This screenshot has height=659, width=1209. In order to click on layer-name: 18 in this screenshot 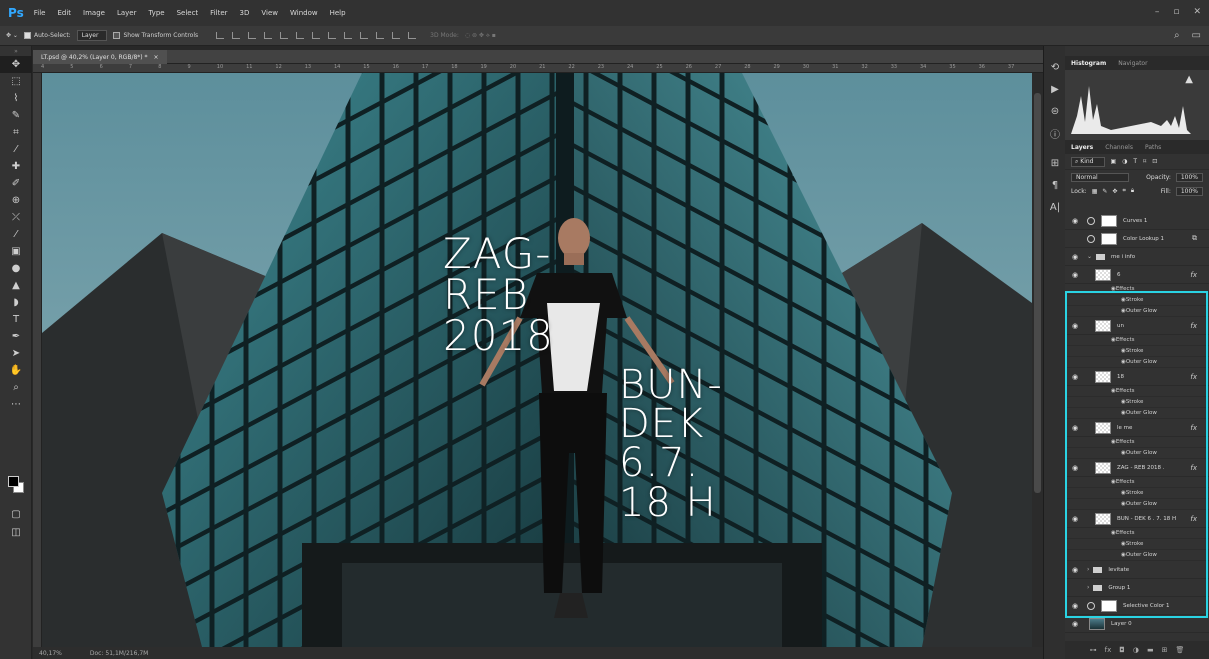, I will do `click(1120, 377)`.